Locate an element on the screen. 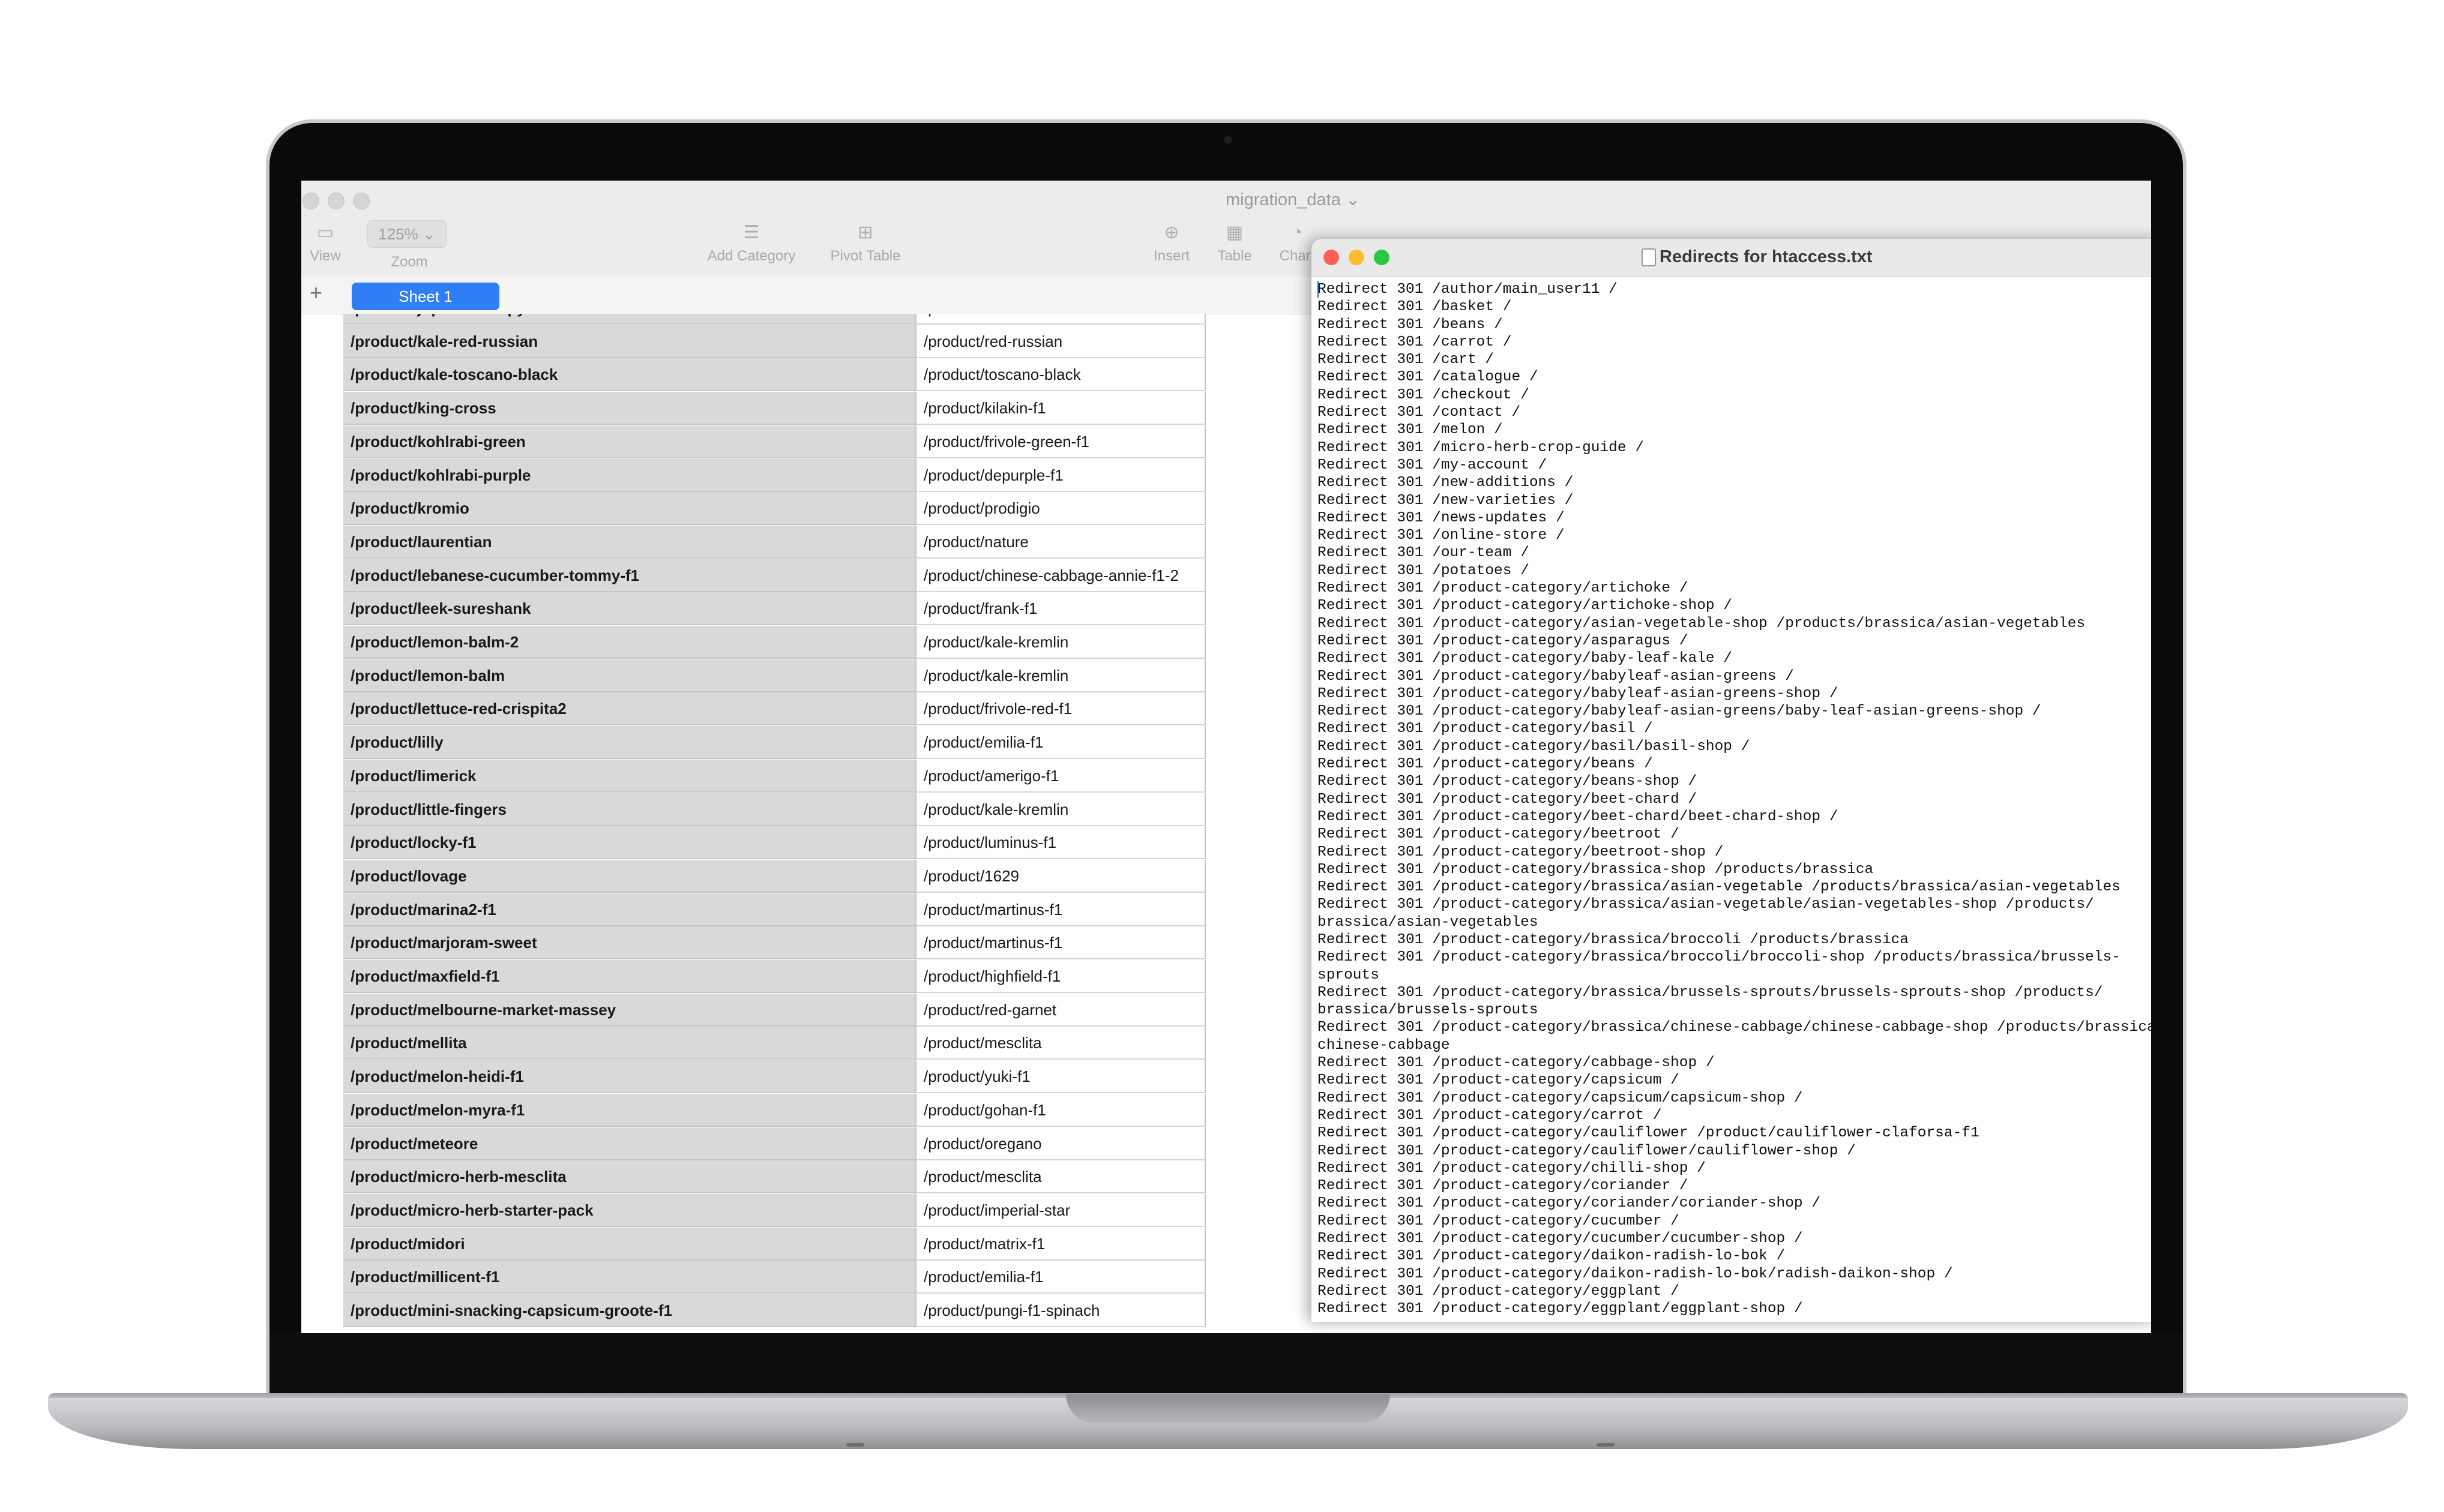 The height and width of the screenshot is (1512, 2444). new-url-cell: /product/frivole-green-f1 is located at coordinates (1061, 441).